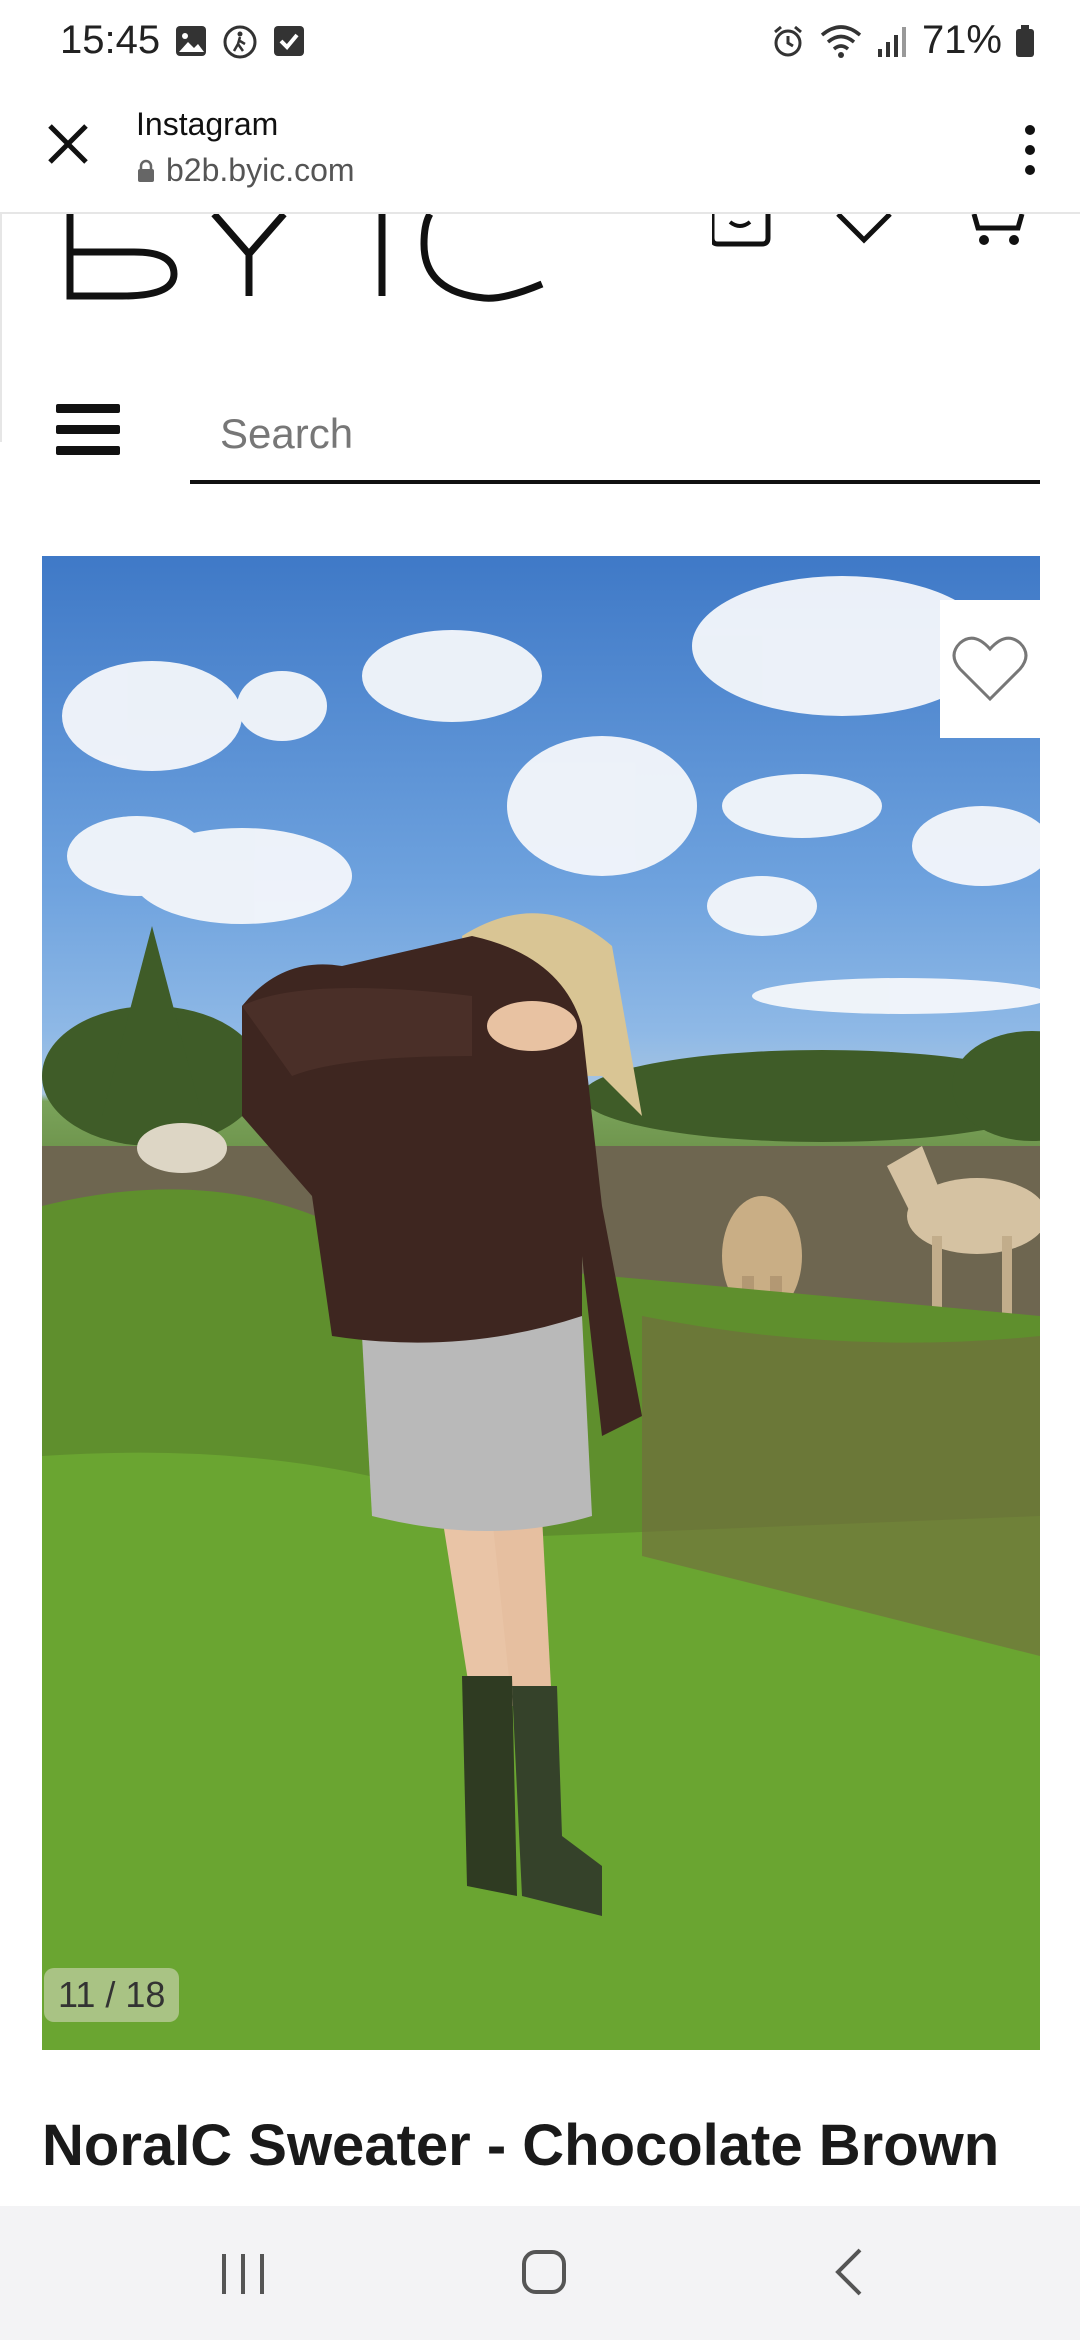 The height and width of the screenshot is (2340, 1080). I want to click on alarm-icon, so click(787, 40).